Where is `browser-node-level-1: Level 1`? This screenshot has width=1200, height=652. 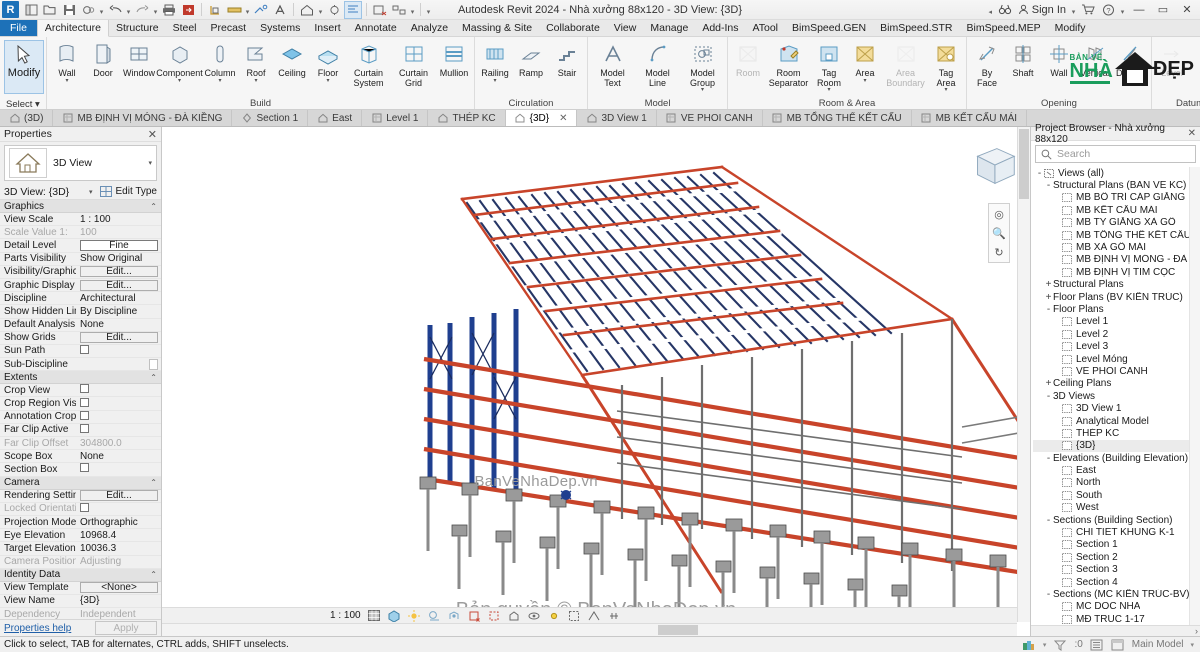 browser-node-level-1: Level 1 is located at coordinates (1116, 322).